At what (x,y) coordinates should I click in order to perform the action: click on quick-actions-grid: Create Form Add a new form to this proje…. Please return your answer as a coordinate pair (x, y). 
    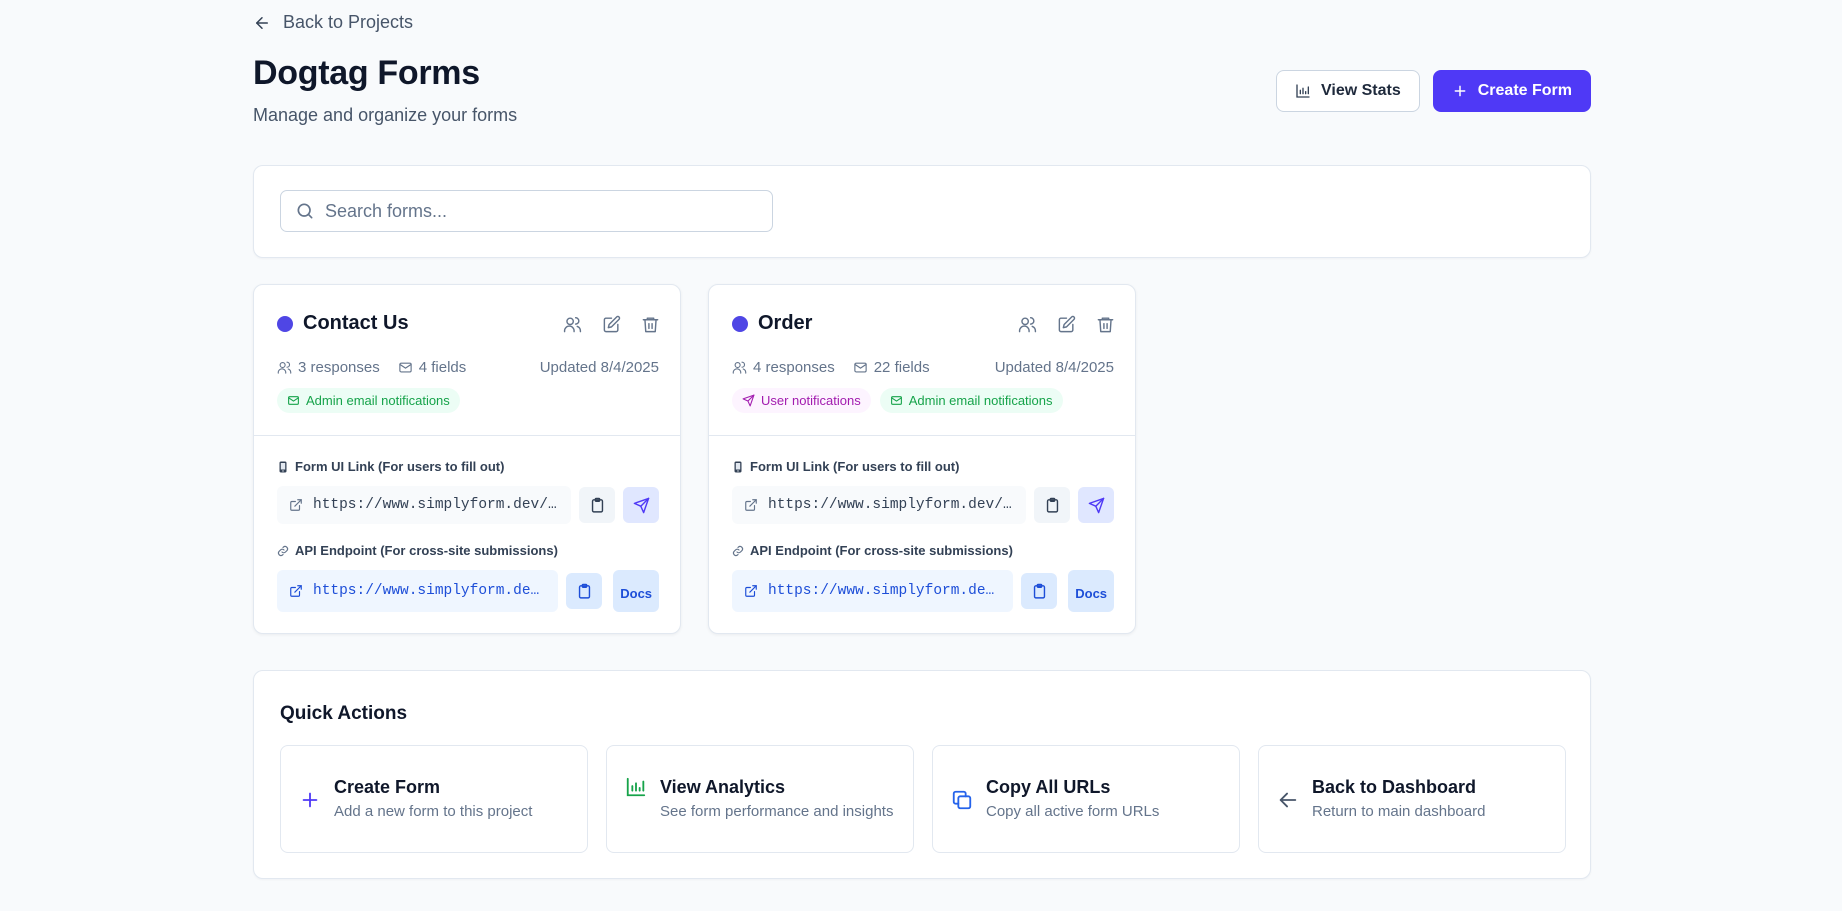
    Looking at the image, I should click on (923, 799).